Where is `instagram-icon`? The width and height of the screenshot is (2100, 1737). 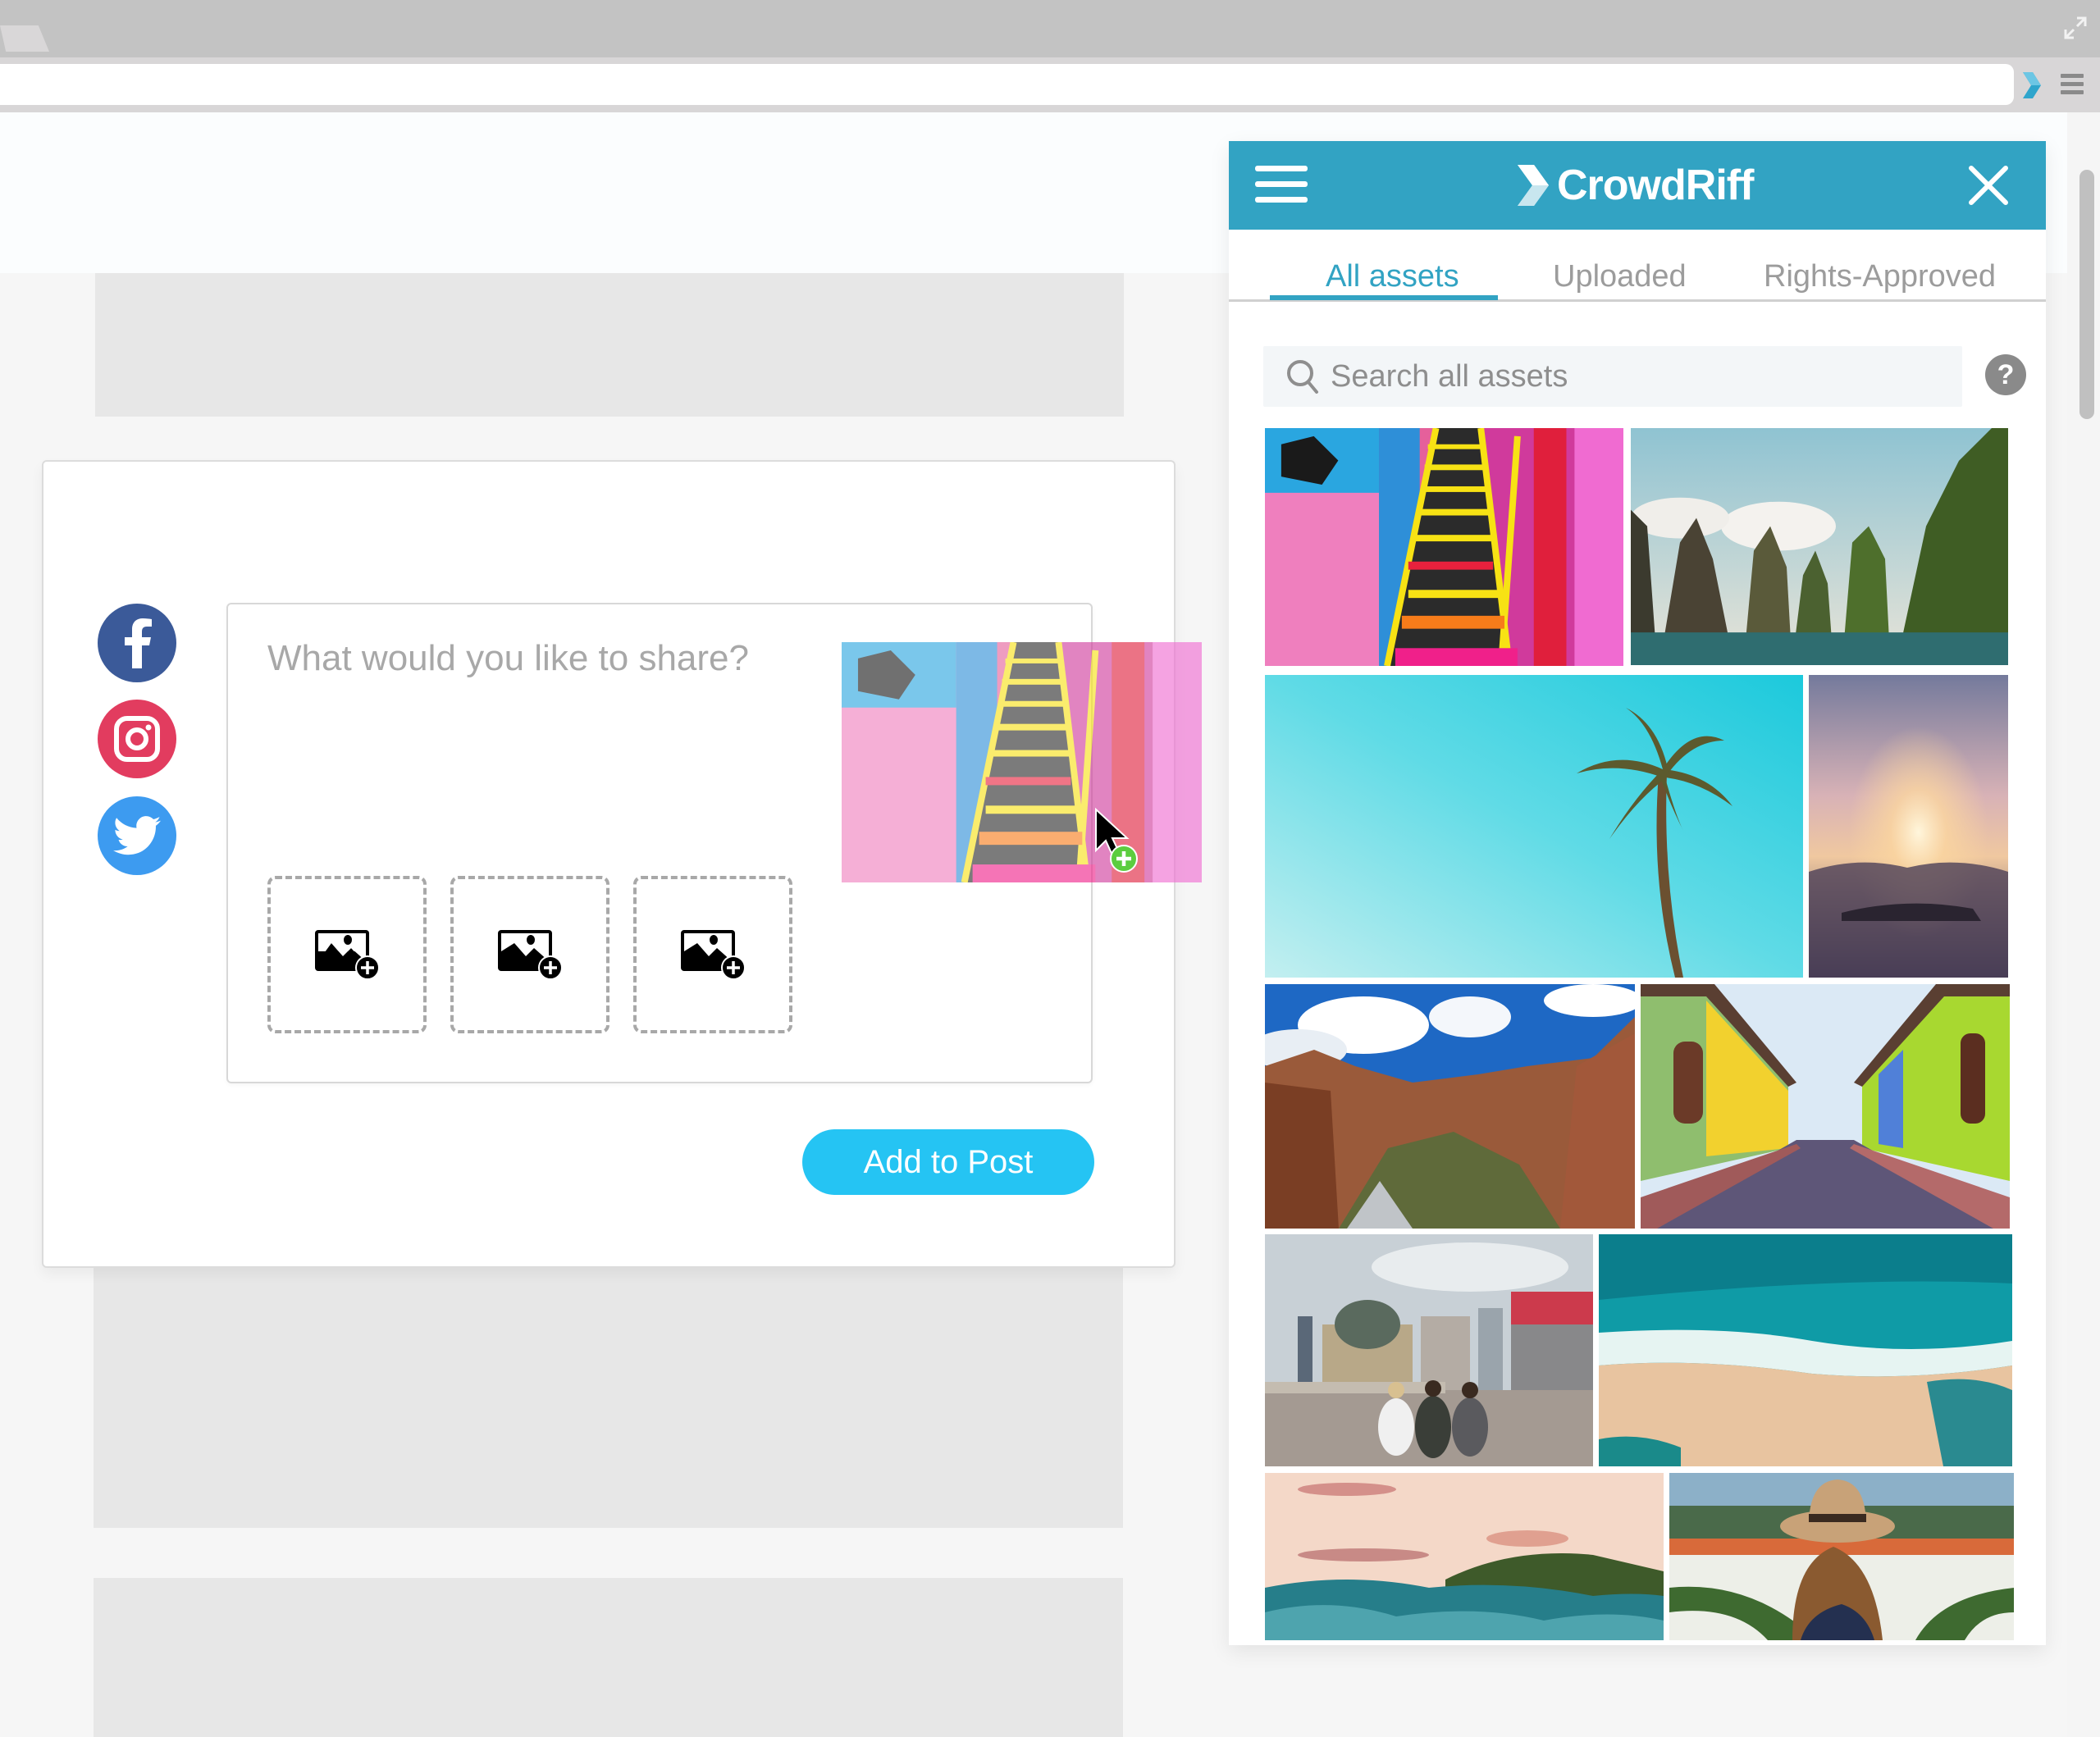 instagram-icon is located at coordinates (137, 739).